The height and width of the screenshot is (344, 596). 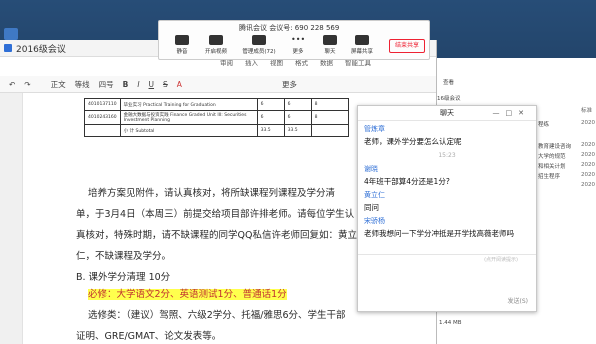 I want to click on paragraph-line: 选修类：（建议）驾照、六级2学分、托福/雅思6分、学生干部, so click(x=217, y=315).